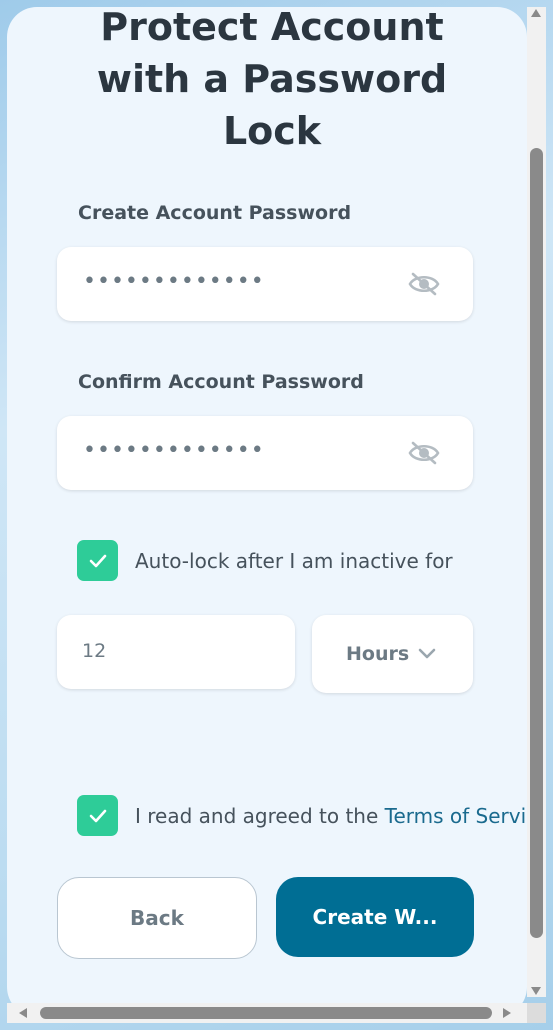 This screenshot has height=1030, width=553. What do you see at coordinates (23, 1013) in the screenshot?
I see `scroll-left-icon` at bounding box center [23, 1013].